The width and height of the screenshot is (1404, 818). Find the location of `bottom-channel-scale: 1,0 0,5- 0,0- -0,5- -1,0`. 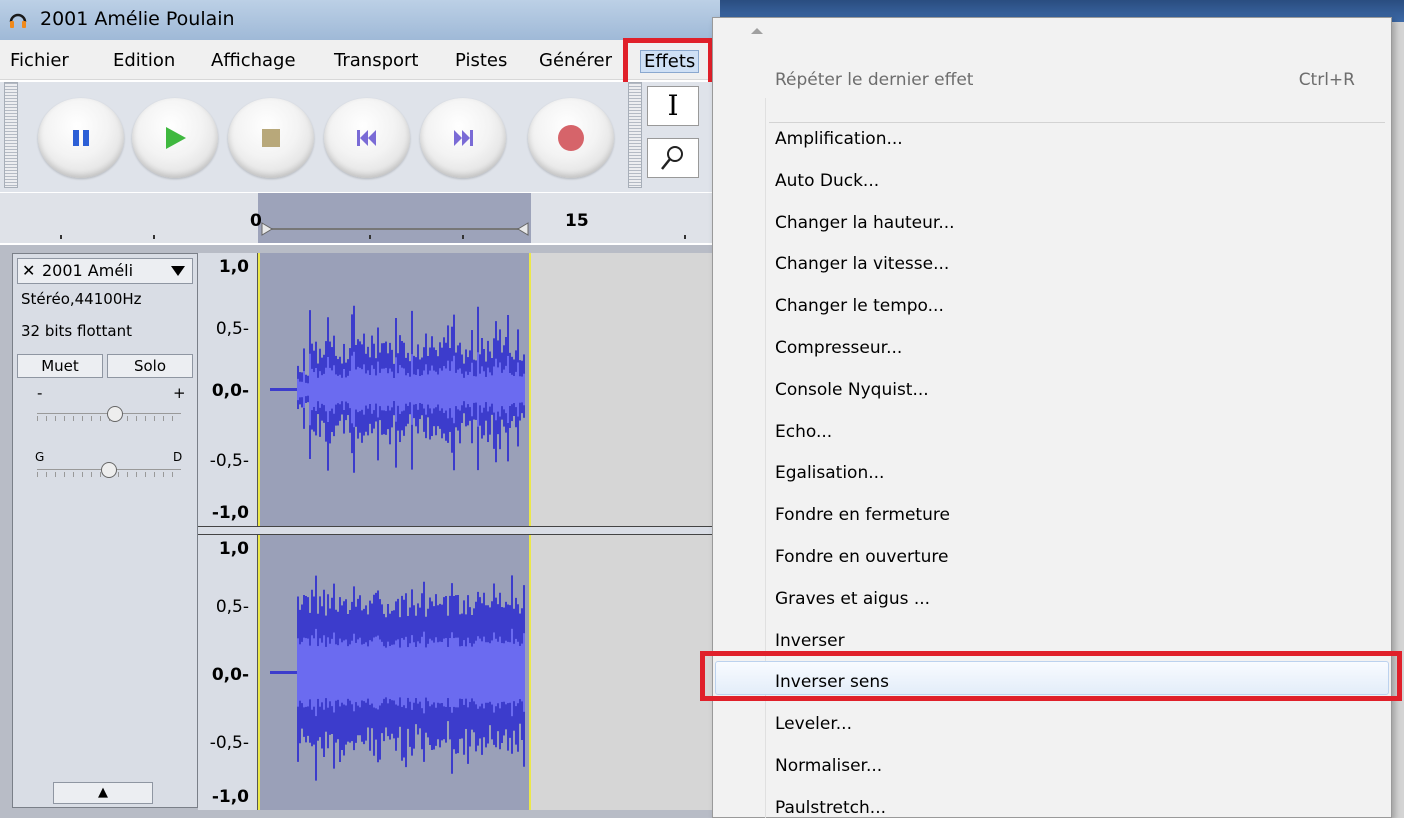

bottom-channel-scale: 1,0 0,5- 0,0- -0,5- -1,0 is located at coordinates (228, 672).